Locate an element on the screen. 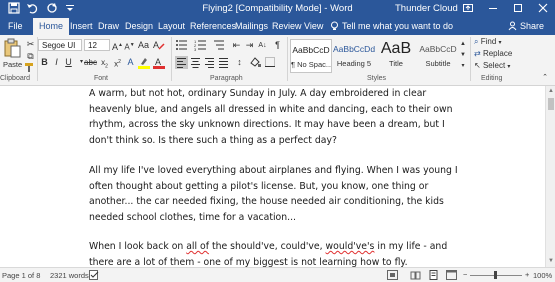 This screenshot has width=555, height=282. font-name-select: Segoe UI is located at coordinates (60, 45).